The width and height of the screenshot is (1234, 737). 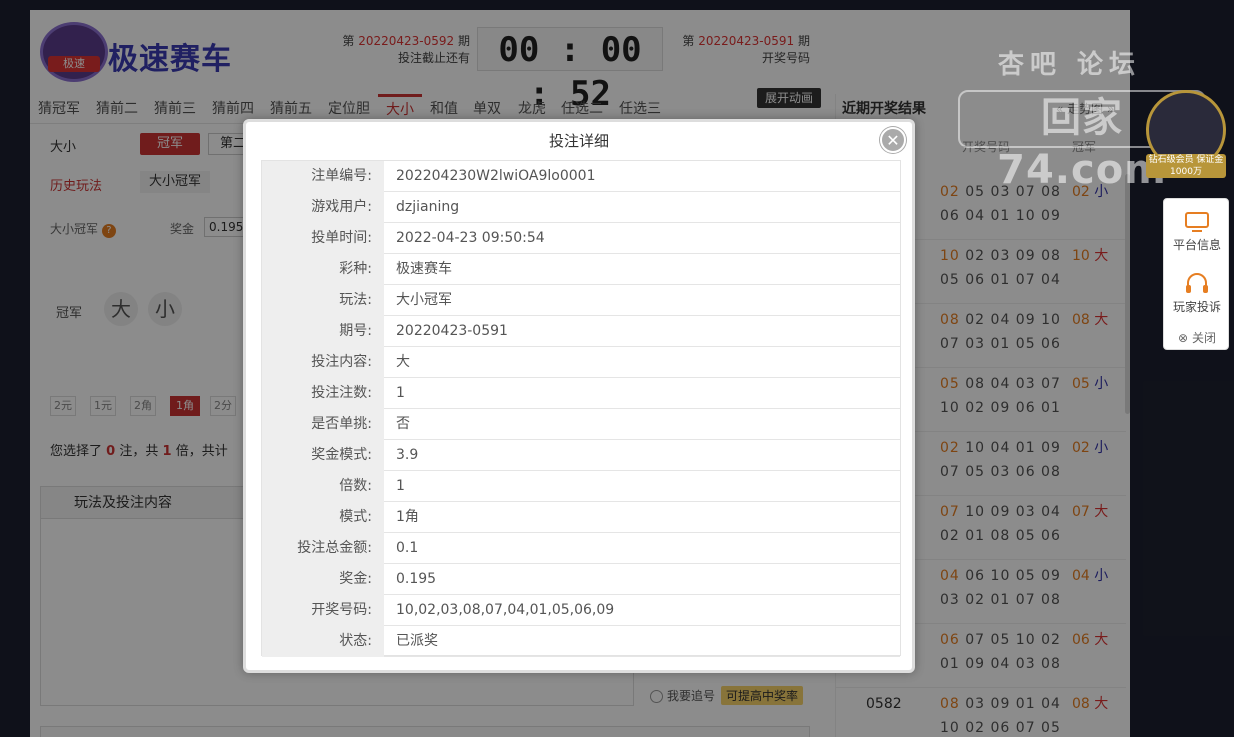 I want to click on detail-value: 10,02,03,08,07,04,01,05,06,09, so click(x=505, y=610).